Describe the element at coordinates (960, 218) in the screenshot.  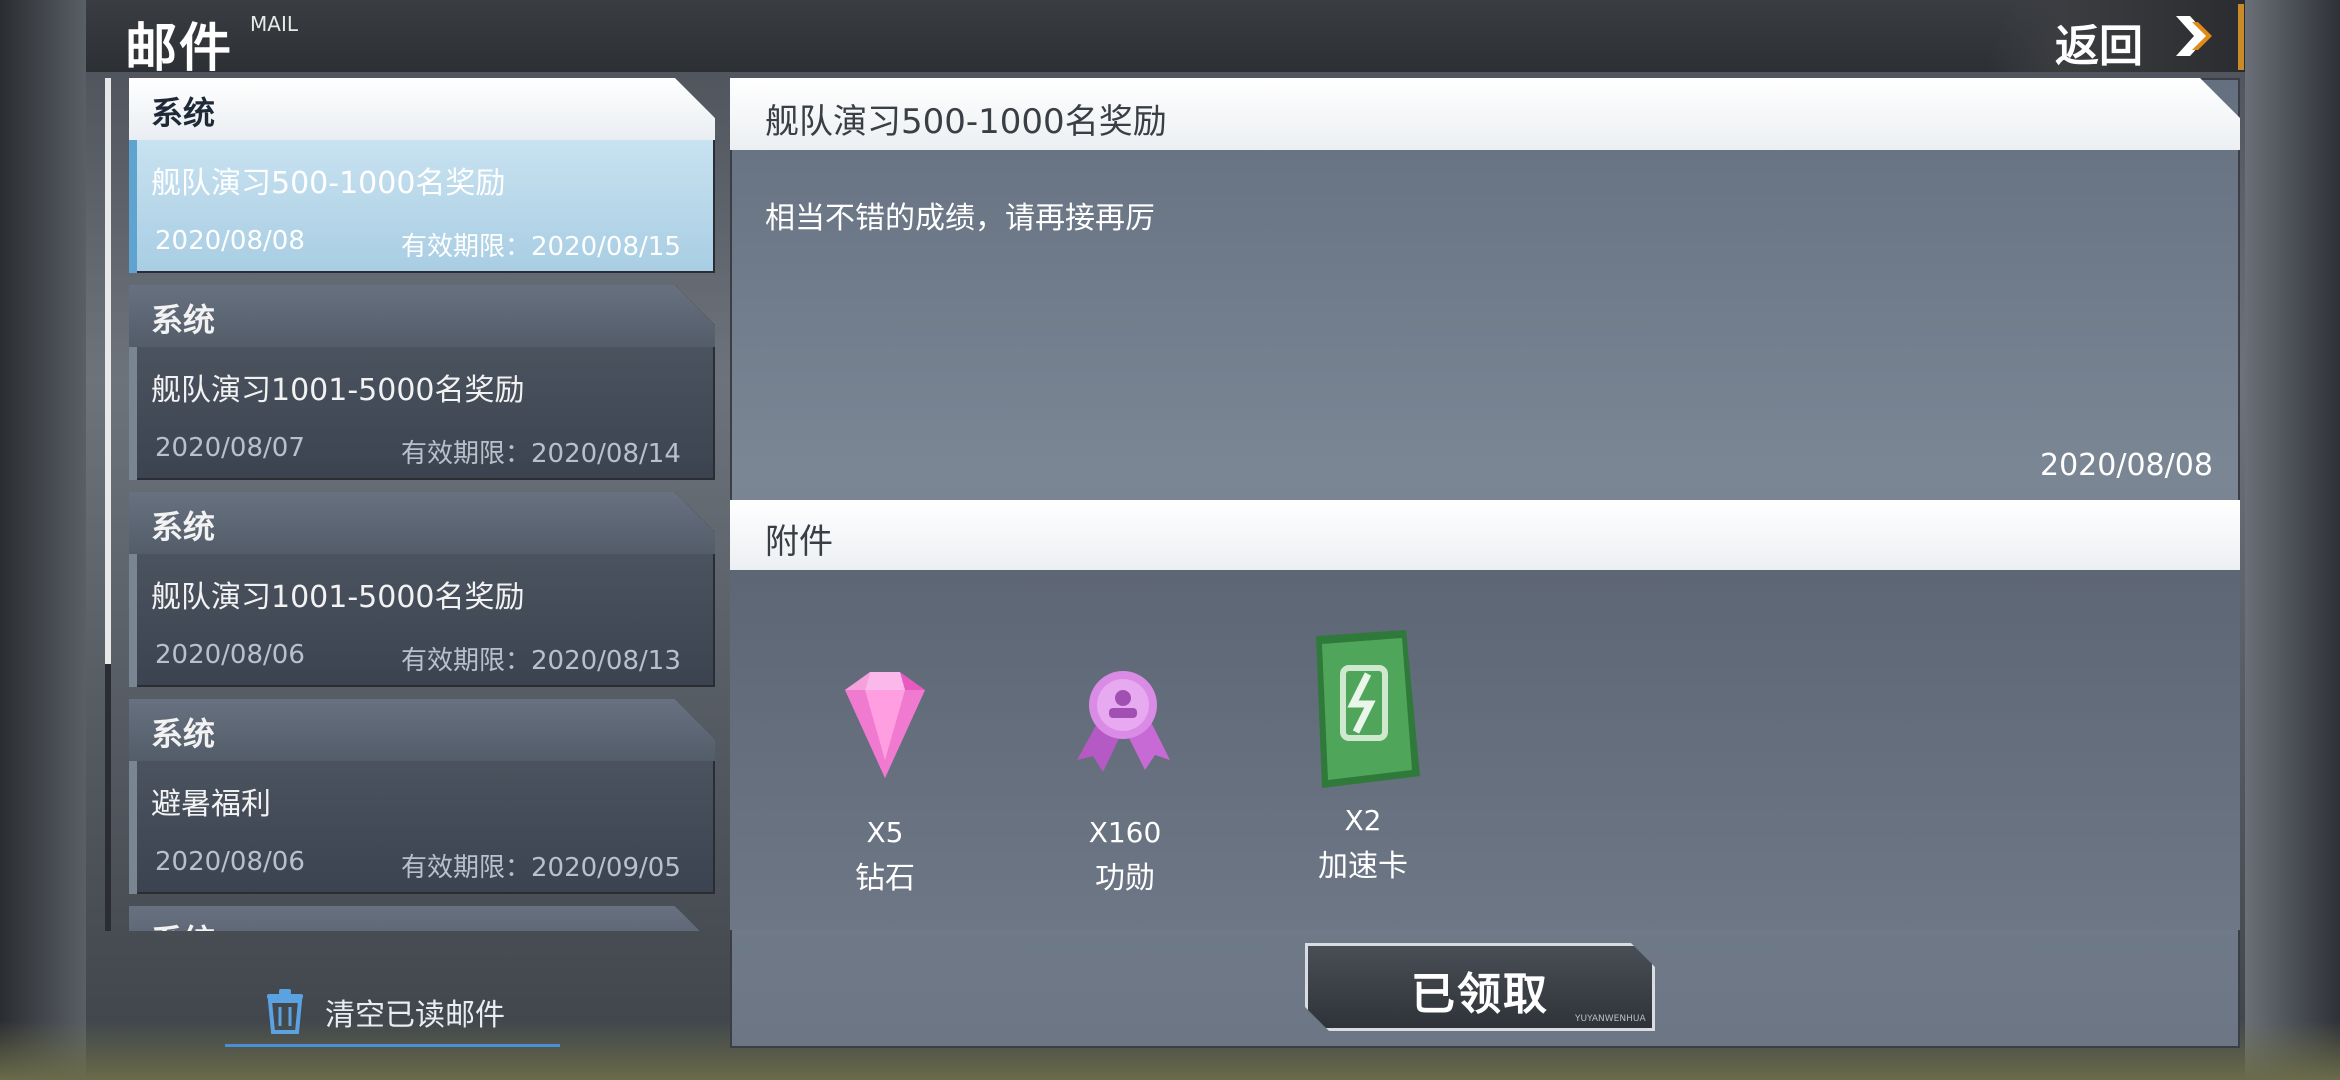
I see `mail-detail-body: 相当不错的成绩，请再接再厉` at that location.